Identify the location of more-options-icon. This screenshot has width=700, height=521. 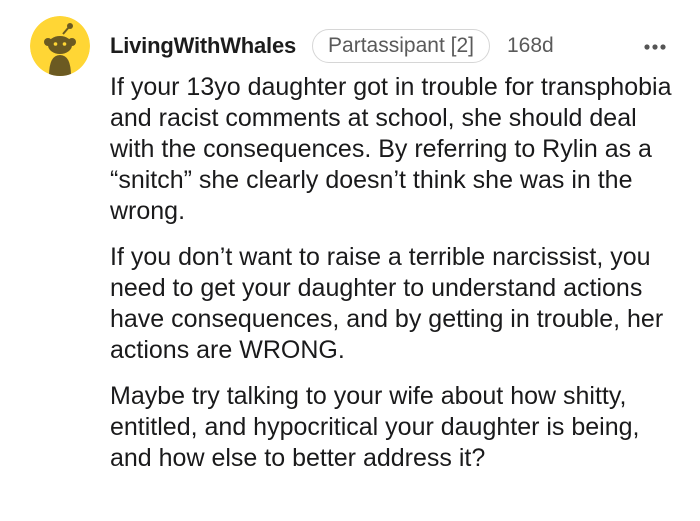
(655, 47).